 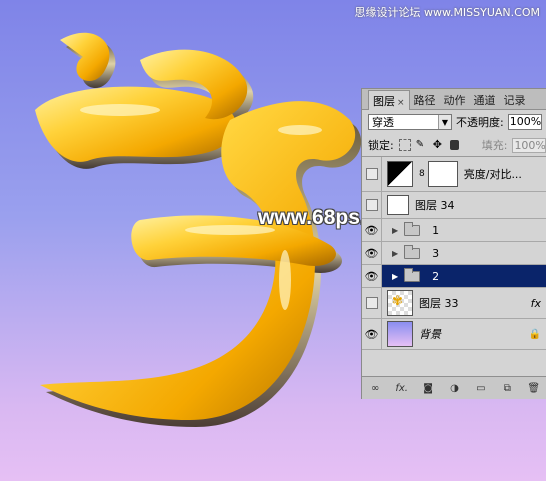 What do you see at coordinates (422, 145) in the screenshot?
I see `lock-pixels-icon: ✎` at bounding box center [422, 145].